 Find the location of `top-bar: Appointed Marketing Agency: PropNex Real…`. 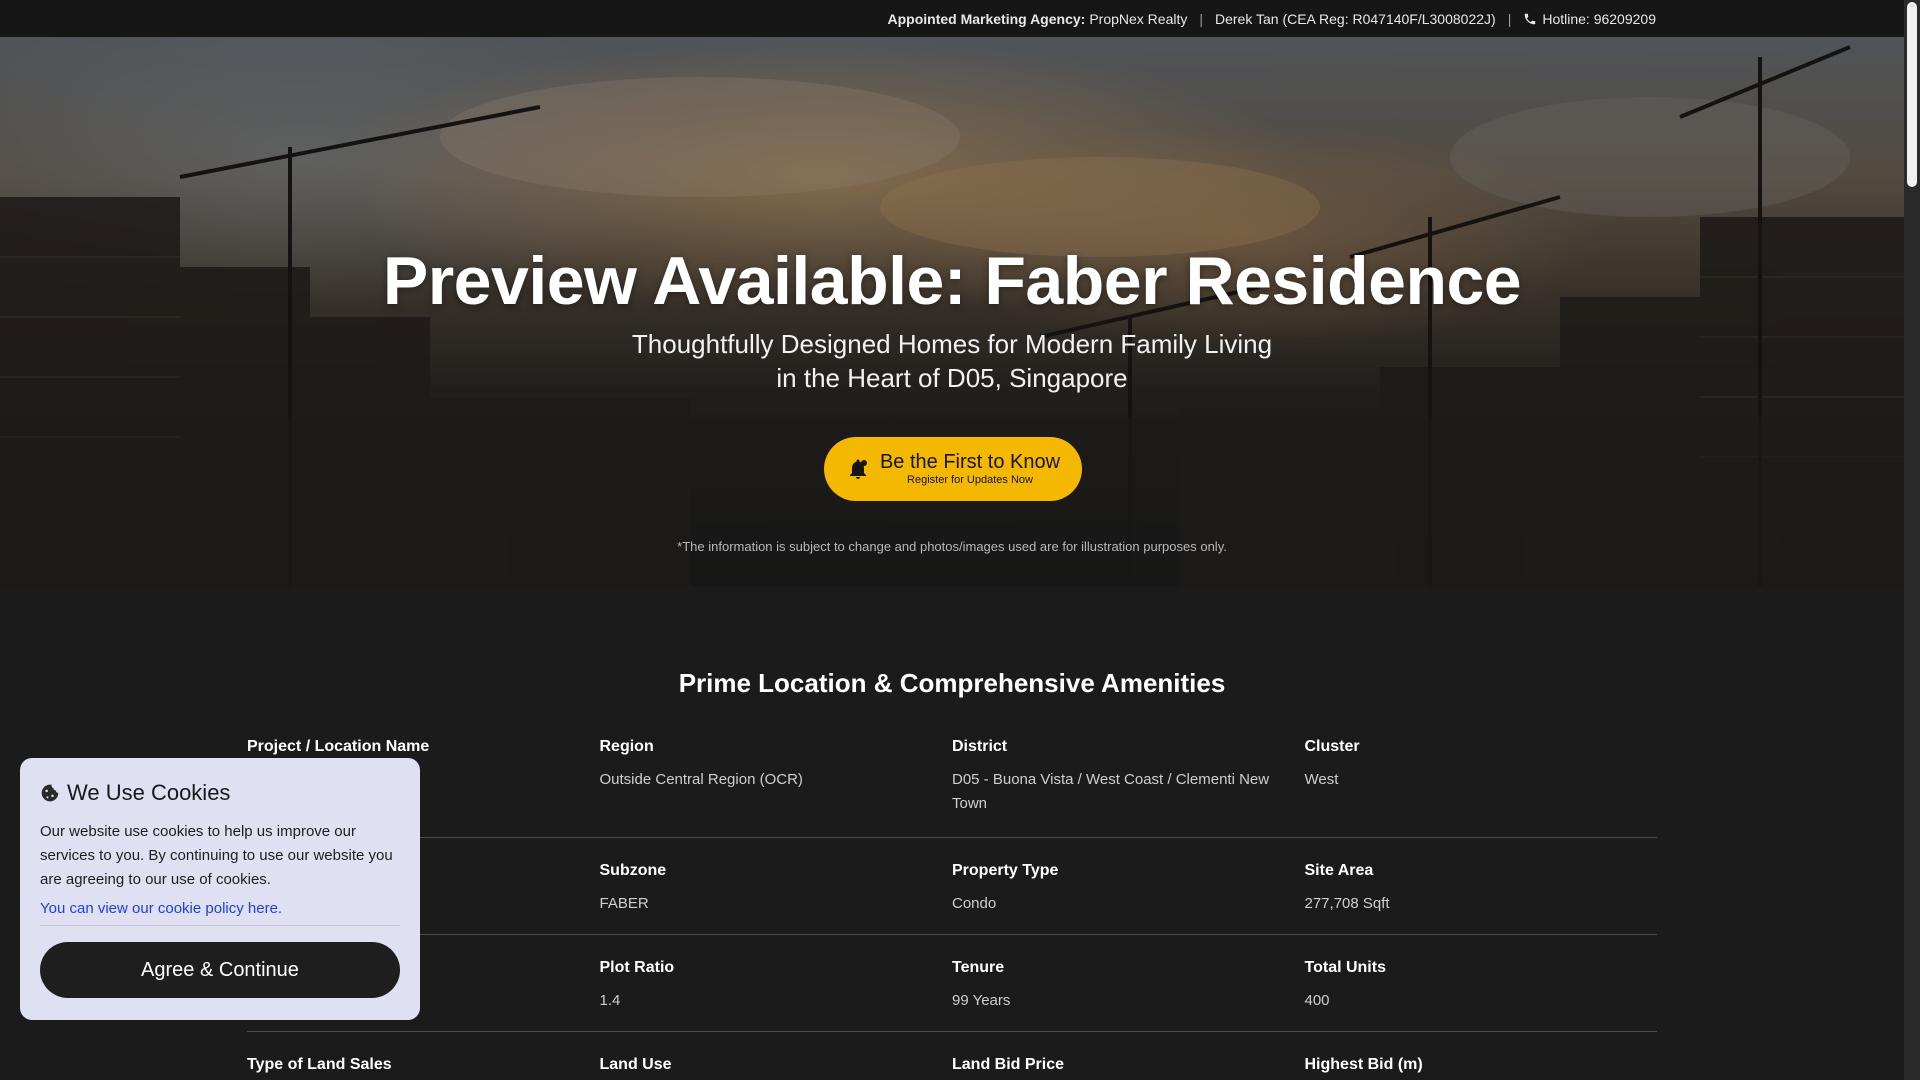

top-bar: Appointed Marketing Agency: PropNex Real… is located at coordinates (952, 18).